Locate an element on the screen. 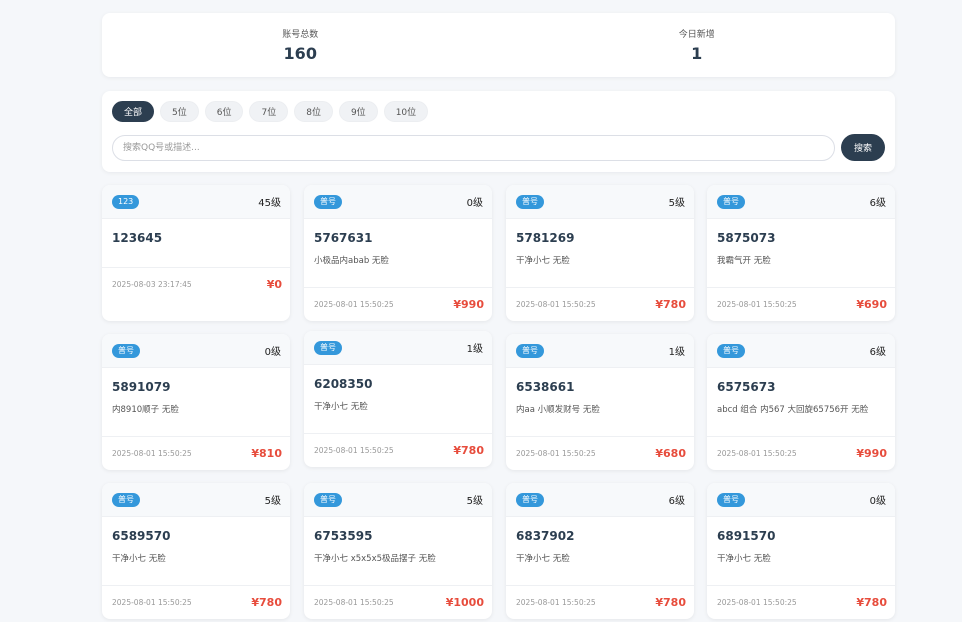  search-button: 搜索 is located at coordinates (863, 147).